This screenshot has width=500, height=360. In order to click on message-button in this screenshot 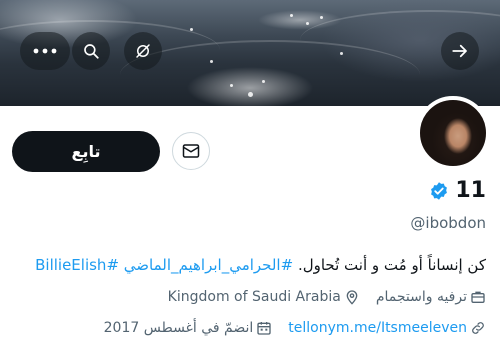, I will do `click(191, 151)`.